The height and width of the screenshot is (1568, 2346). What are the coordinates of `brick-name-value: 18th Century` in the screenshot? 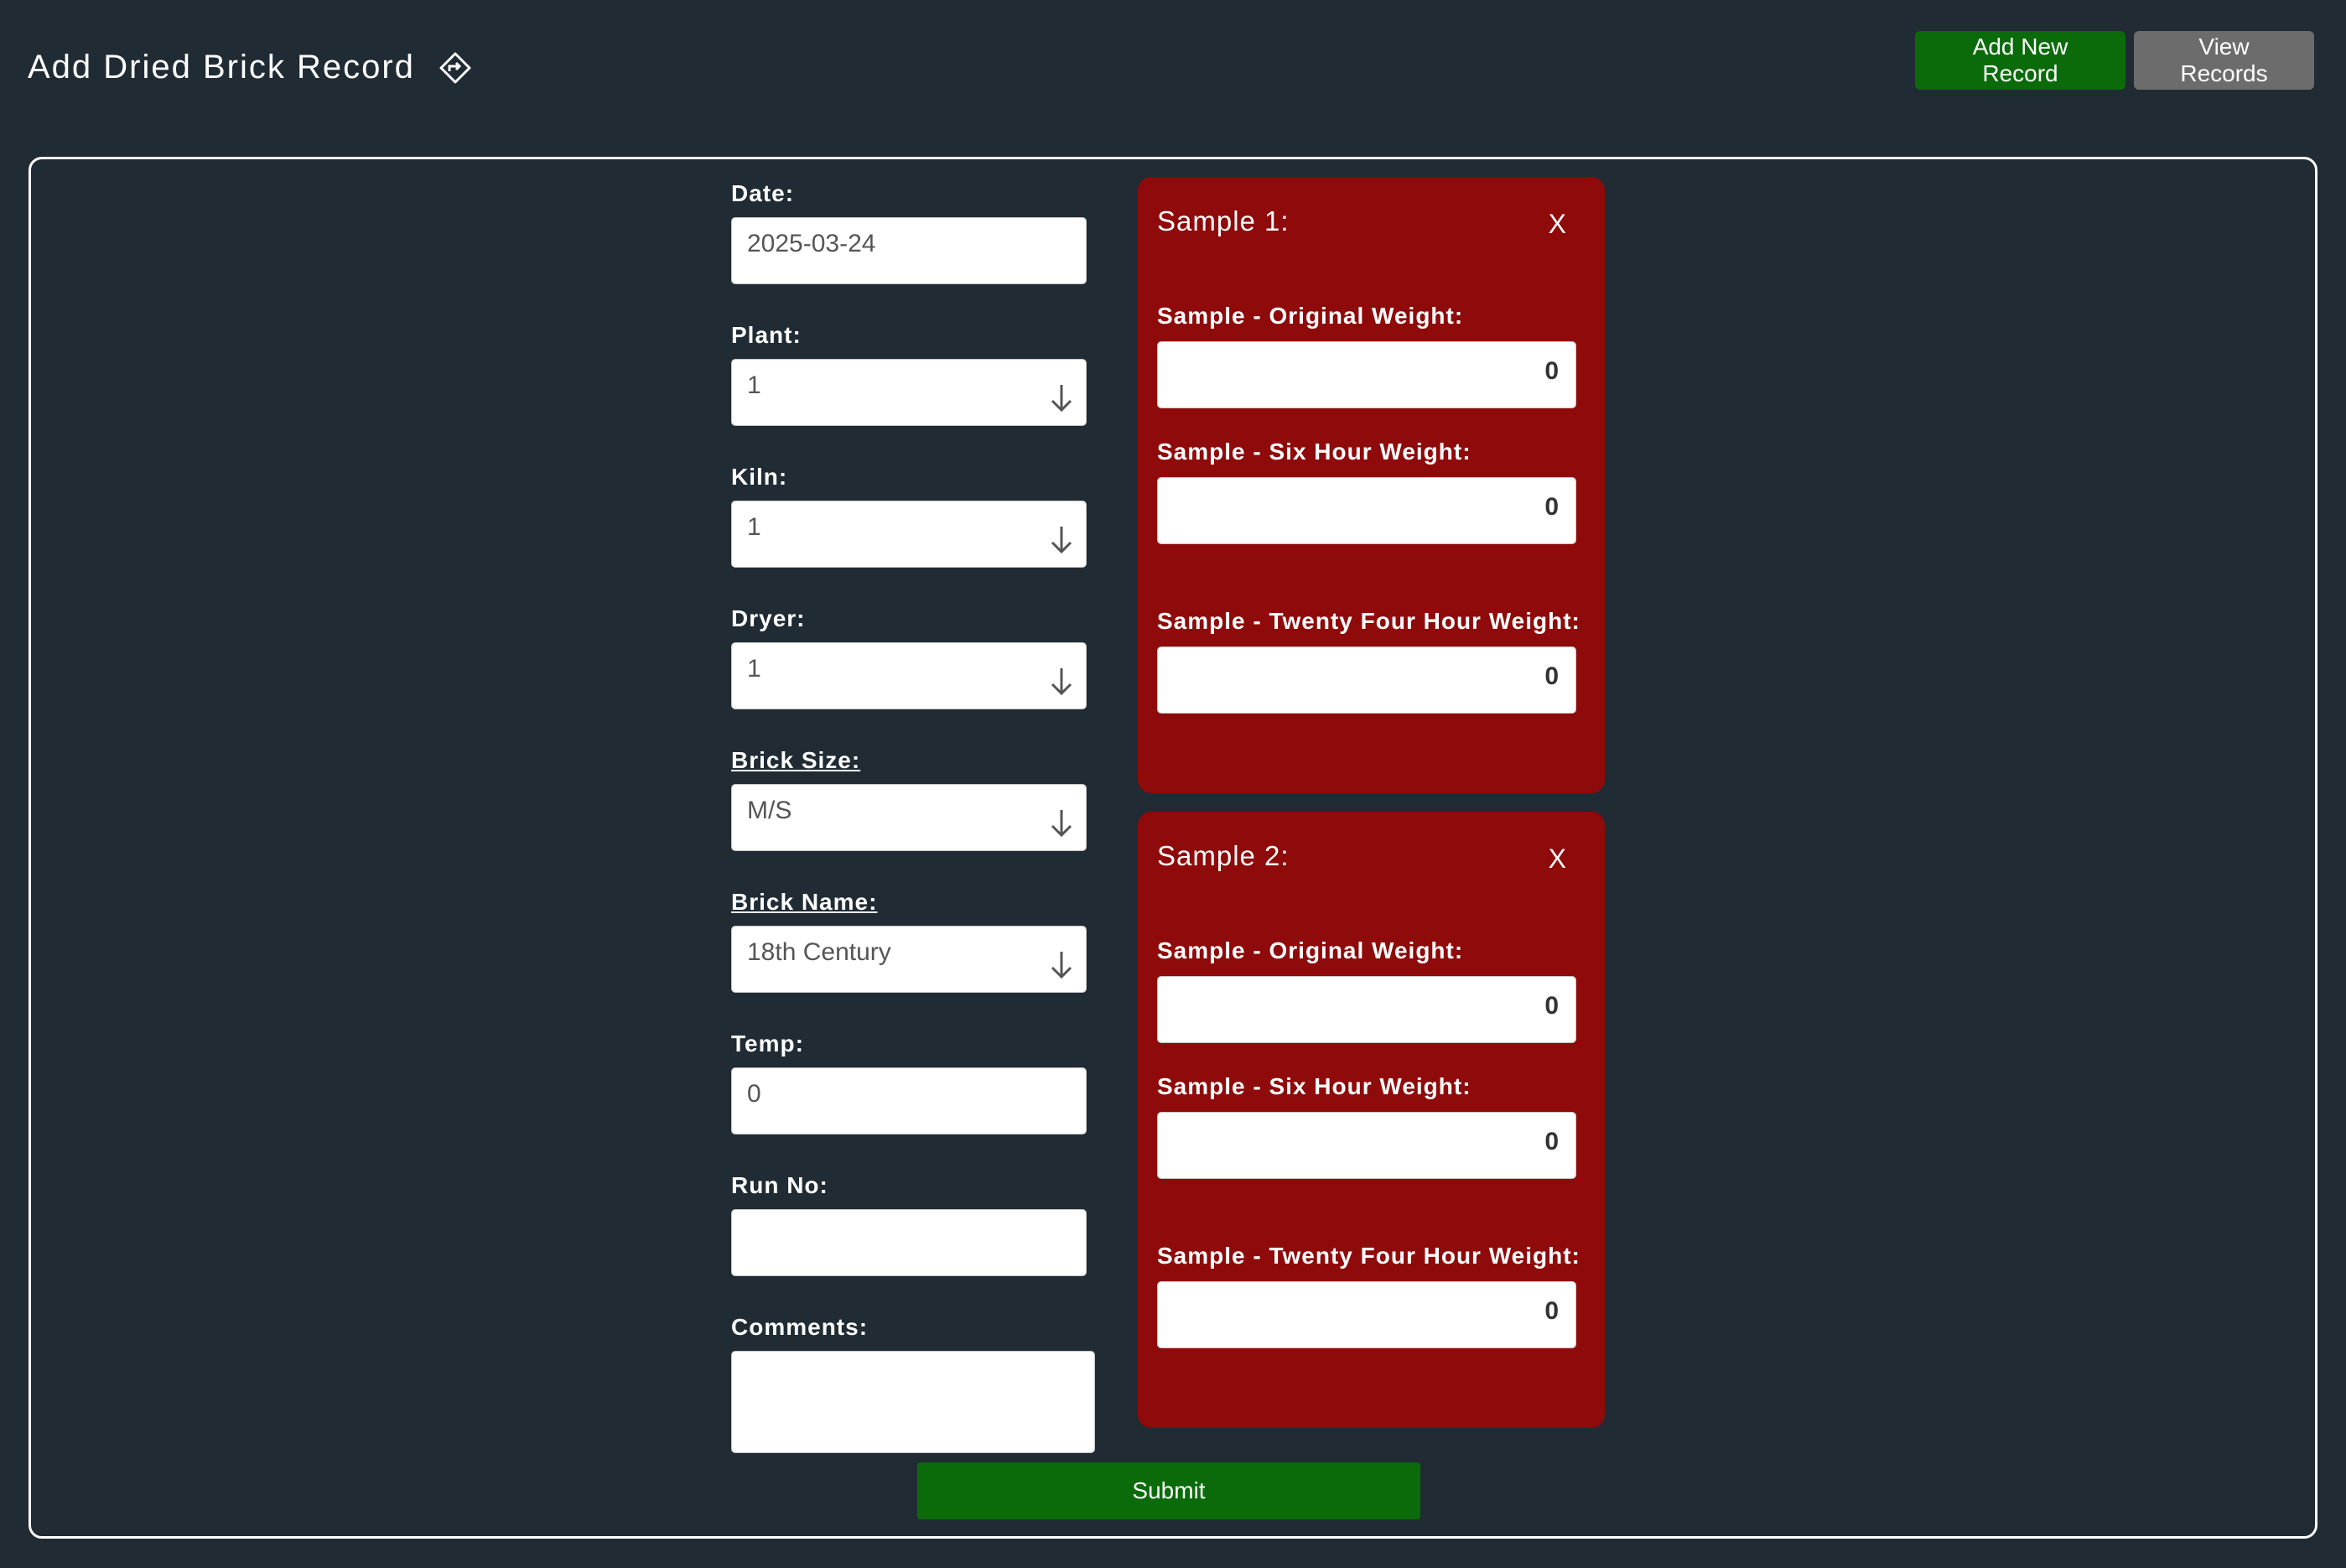 It's located at (819, 952).